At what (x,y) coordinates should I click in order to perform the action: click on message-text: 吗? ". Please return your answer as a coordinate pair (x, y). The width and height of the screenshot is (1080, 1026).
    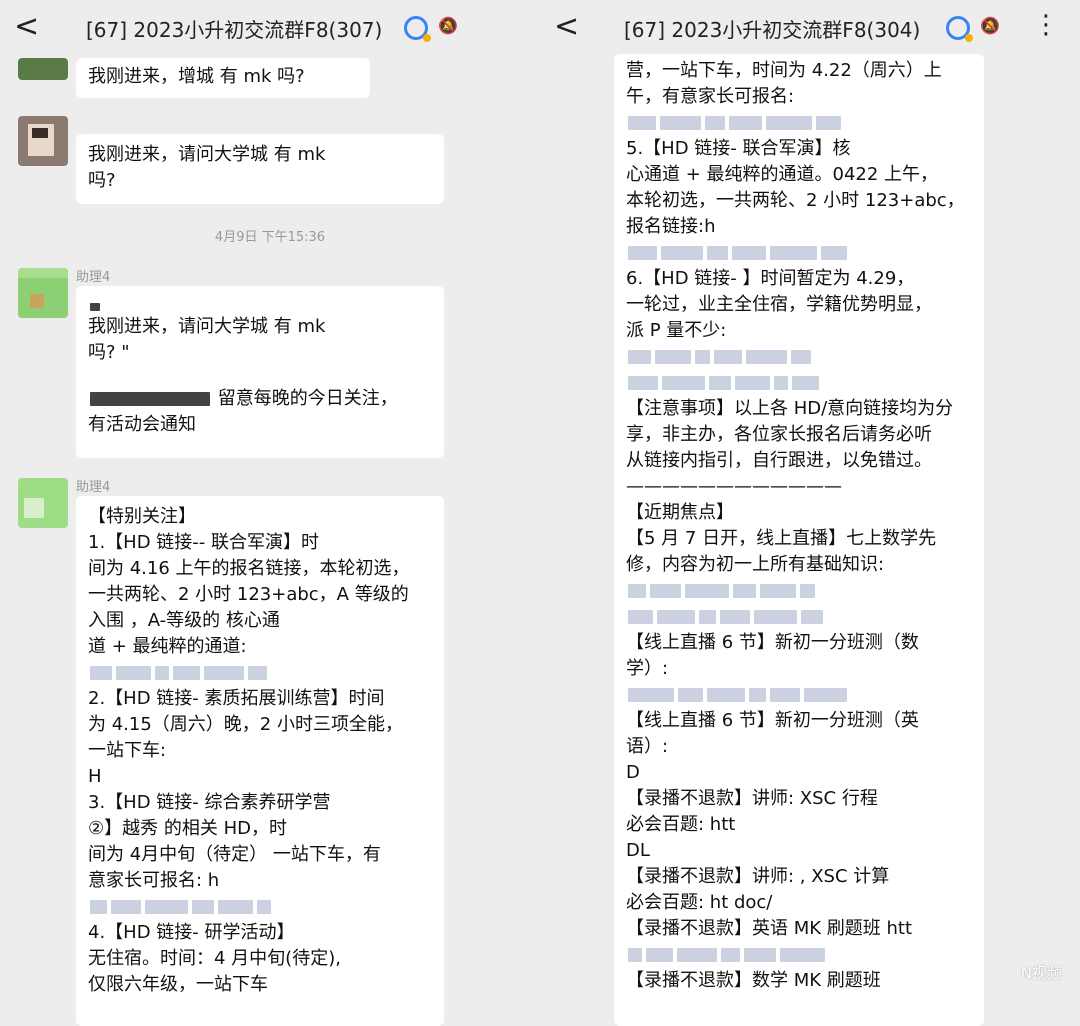
    Looking at the image, I should click on (109, 352).